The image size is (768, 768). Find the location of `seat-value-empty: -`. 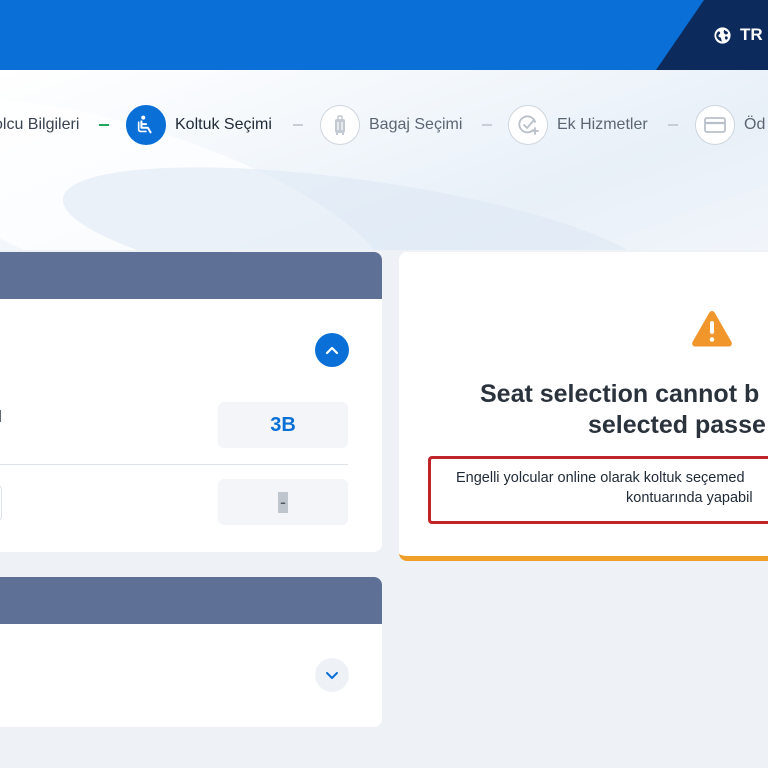

seat-value-empty: - is located at coordinates (283, 502).